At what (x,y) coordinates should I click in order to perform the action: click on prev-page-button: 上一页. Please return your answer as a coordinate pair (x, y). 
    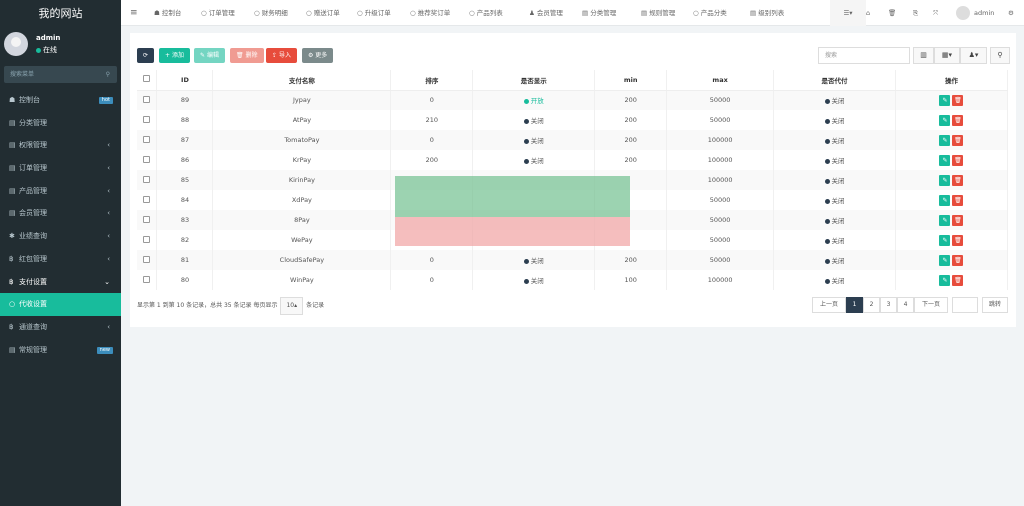
    Looking at the image, I should click on (829, 305).